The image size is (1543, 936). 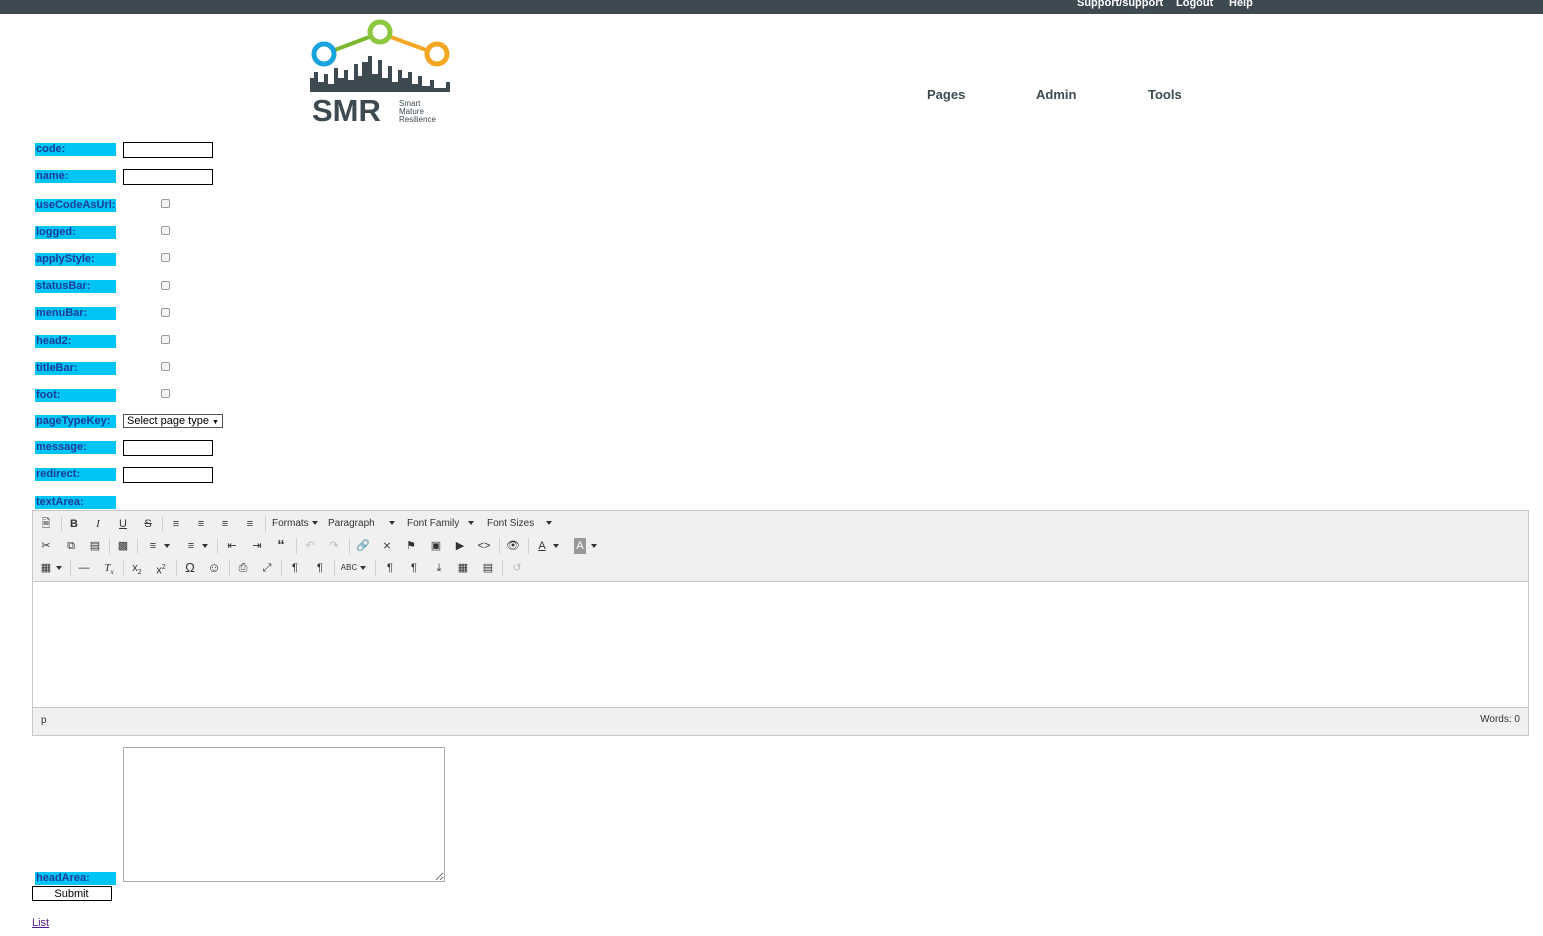 What do you see at coordinates (165, 285) in the screenshot?
I see `status-bar-checkbox` at bounding box center [165, 285].